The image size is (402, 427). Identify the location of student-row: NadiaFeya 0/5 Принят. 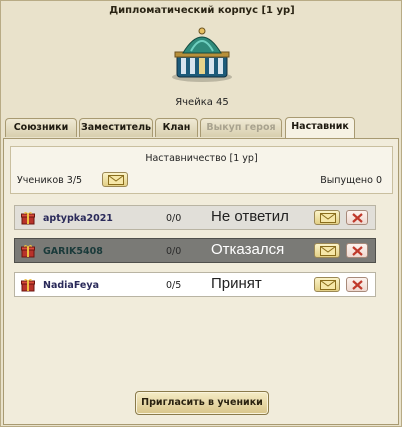
(195, 284).